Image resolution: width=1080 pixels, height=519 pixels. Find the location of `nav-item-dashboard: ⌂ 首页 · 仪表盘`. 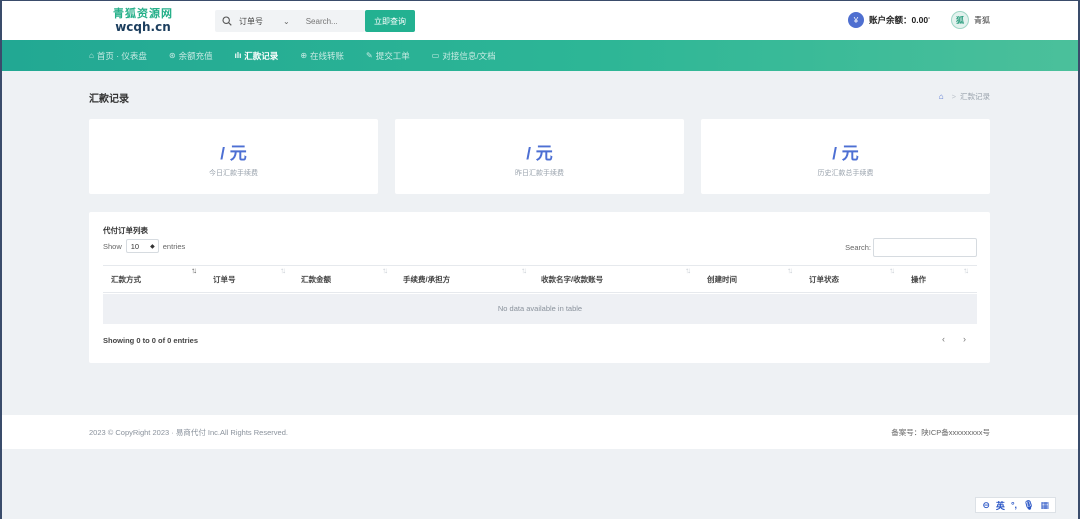

nav-item-dashboard: ⌂ 首页 · 仪表盘 is located at coordinates (118, 56).